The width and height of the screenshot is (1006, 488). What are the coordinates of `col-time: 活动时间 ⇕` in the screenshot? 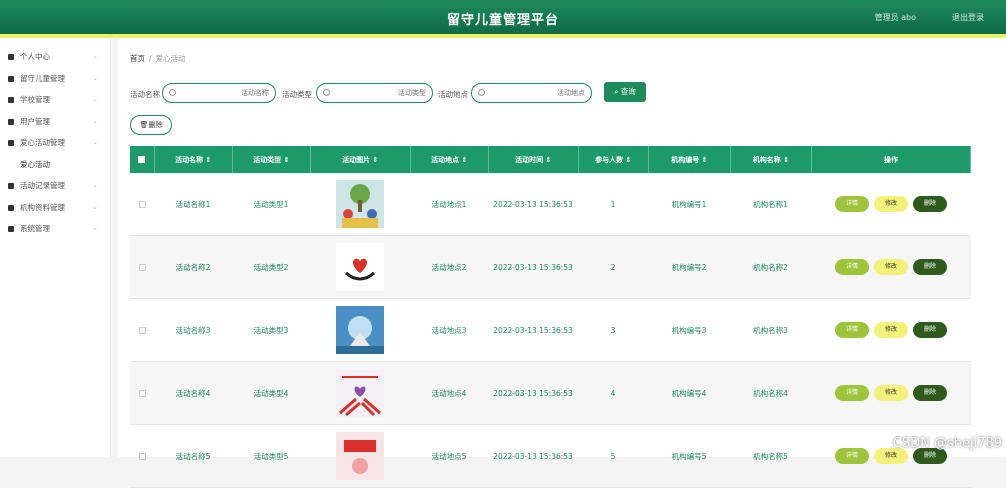 It's located at (534, 159).